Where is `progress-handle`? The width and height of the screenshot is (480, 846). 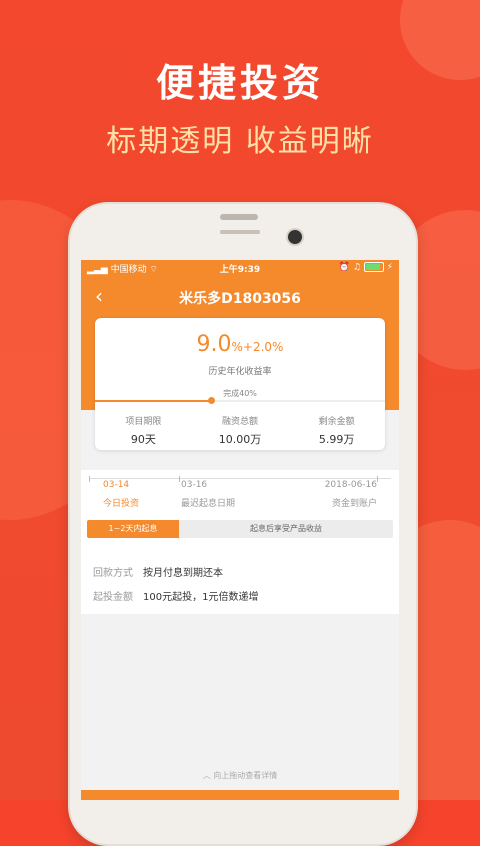 progress-handle is located at coordinates (211, 400).